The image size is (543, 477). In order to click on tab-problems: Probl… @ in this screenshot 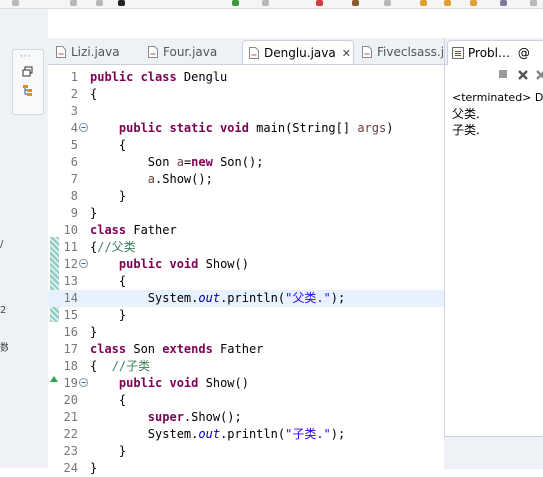, I will do `click(495, 52)`.